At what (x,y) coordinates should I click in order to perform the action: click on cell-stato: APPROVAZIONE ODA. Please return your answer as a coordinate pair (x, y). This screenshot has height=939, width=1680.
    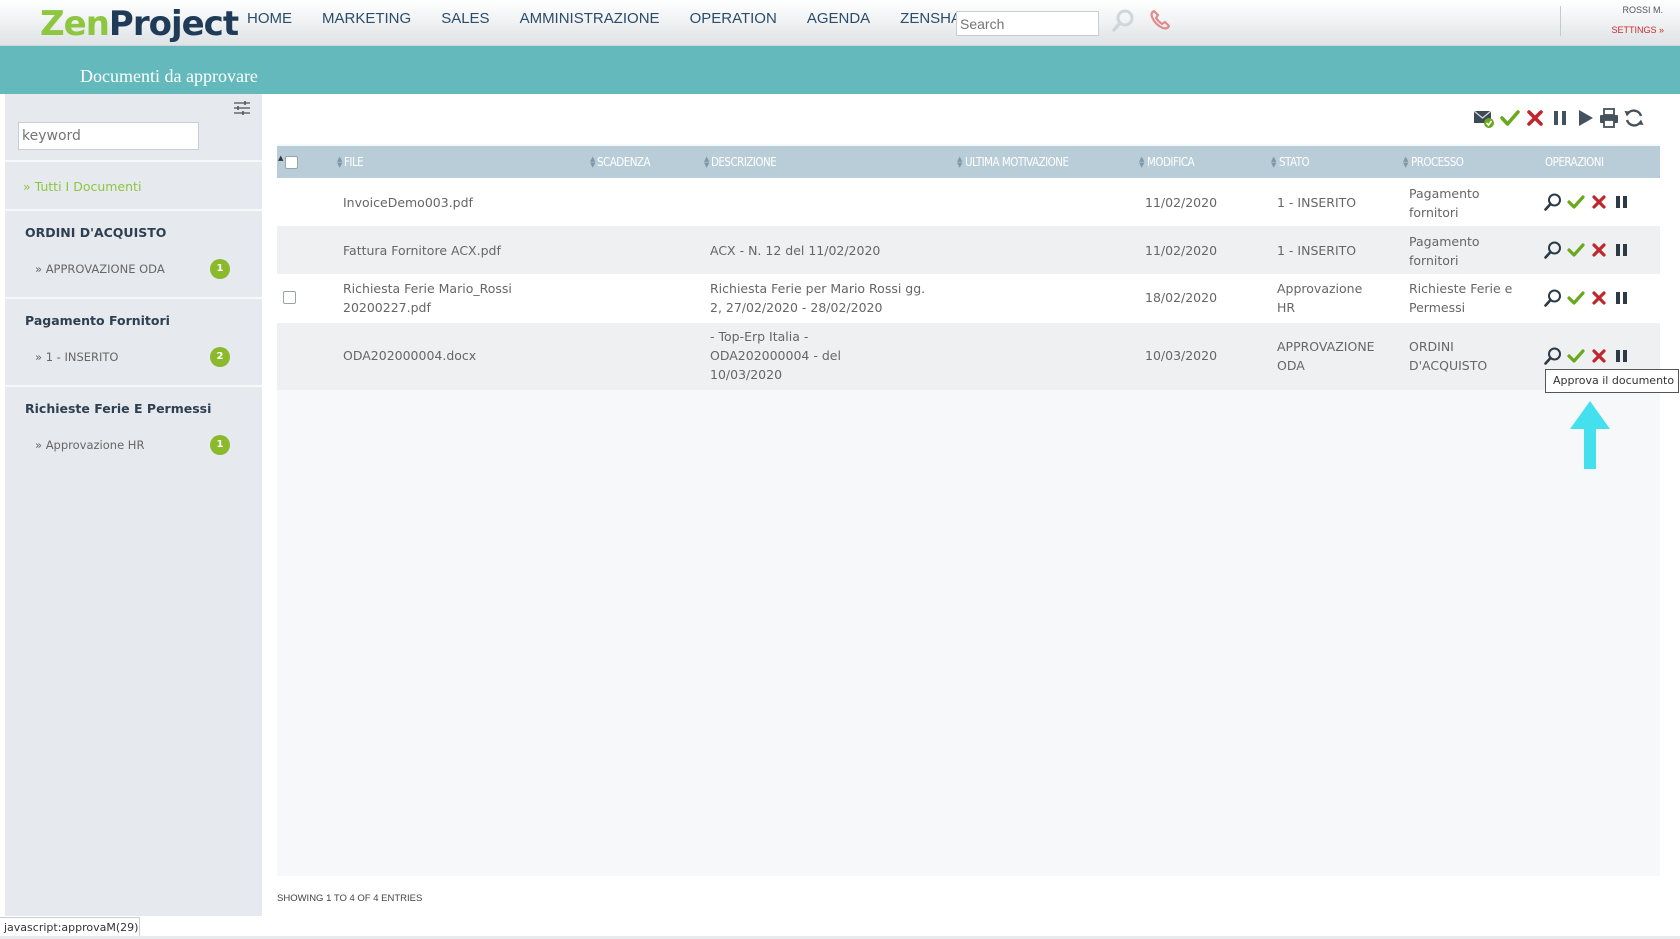
    Looking at the image, I should click on (1326, 356).